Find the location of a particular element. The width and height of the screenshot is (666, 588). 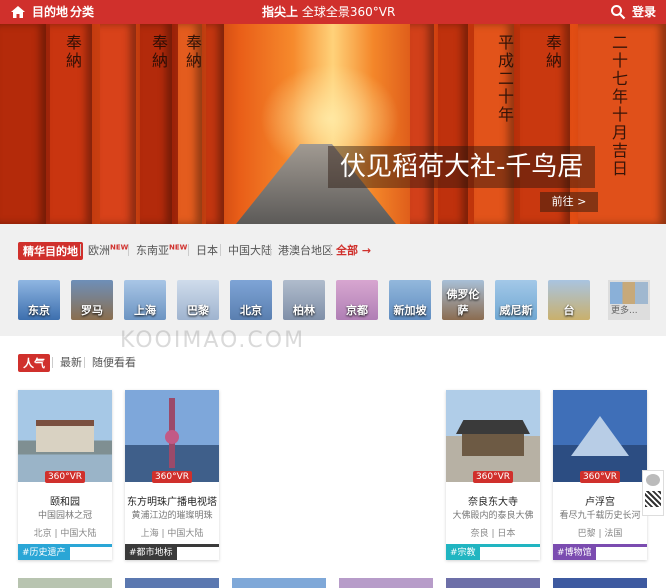

city-label: 罗马 is located at coordinates (92, 310).